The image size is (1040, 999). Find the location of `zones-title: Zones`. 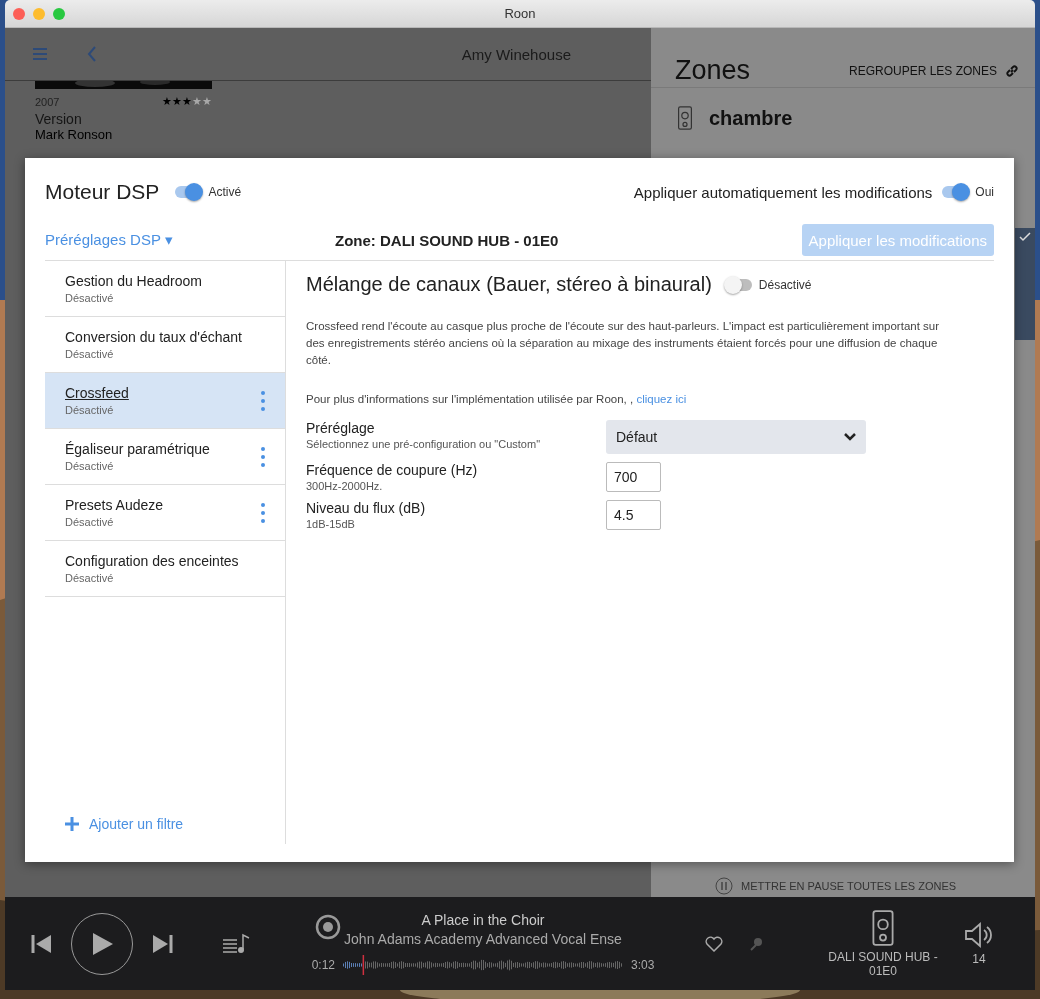

zones-title: Zones is located at coordinates (713, 70).